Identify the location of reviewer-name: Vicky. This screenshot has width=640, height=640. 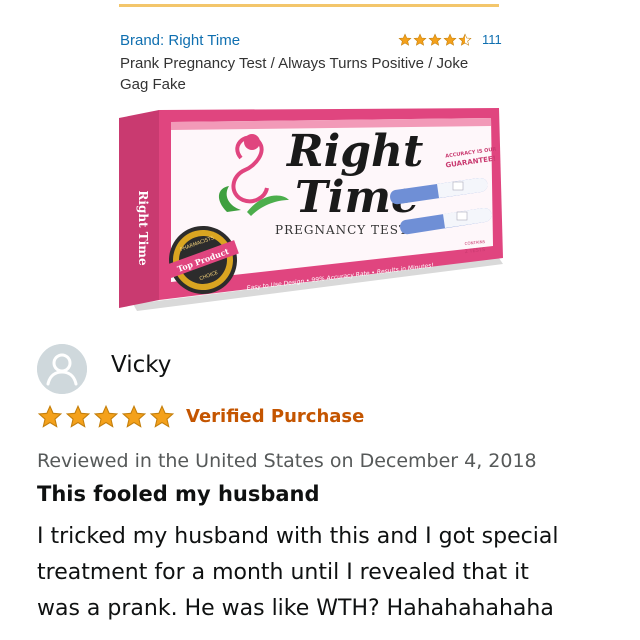
(141, 365).